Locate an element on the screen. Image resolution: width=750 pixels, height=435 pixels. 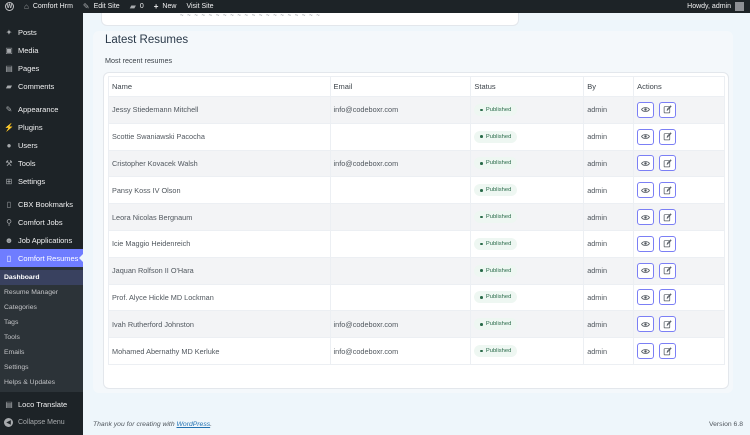
sidebar-item-plugins: ⚡ Plugins is located at coordinates (41, 127).